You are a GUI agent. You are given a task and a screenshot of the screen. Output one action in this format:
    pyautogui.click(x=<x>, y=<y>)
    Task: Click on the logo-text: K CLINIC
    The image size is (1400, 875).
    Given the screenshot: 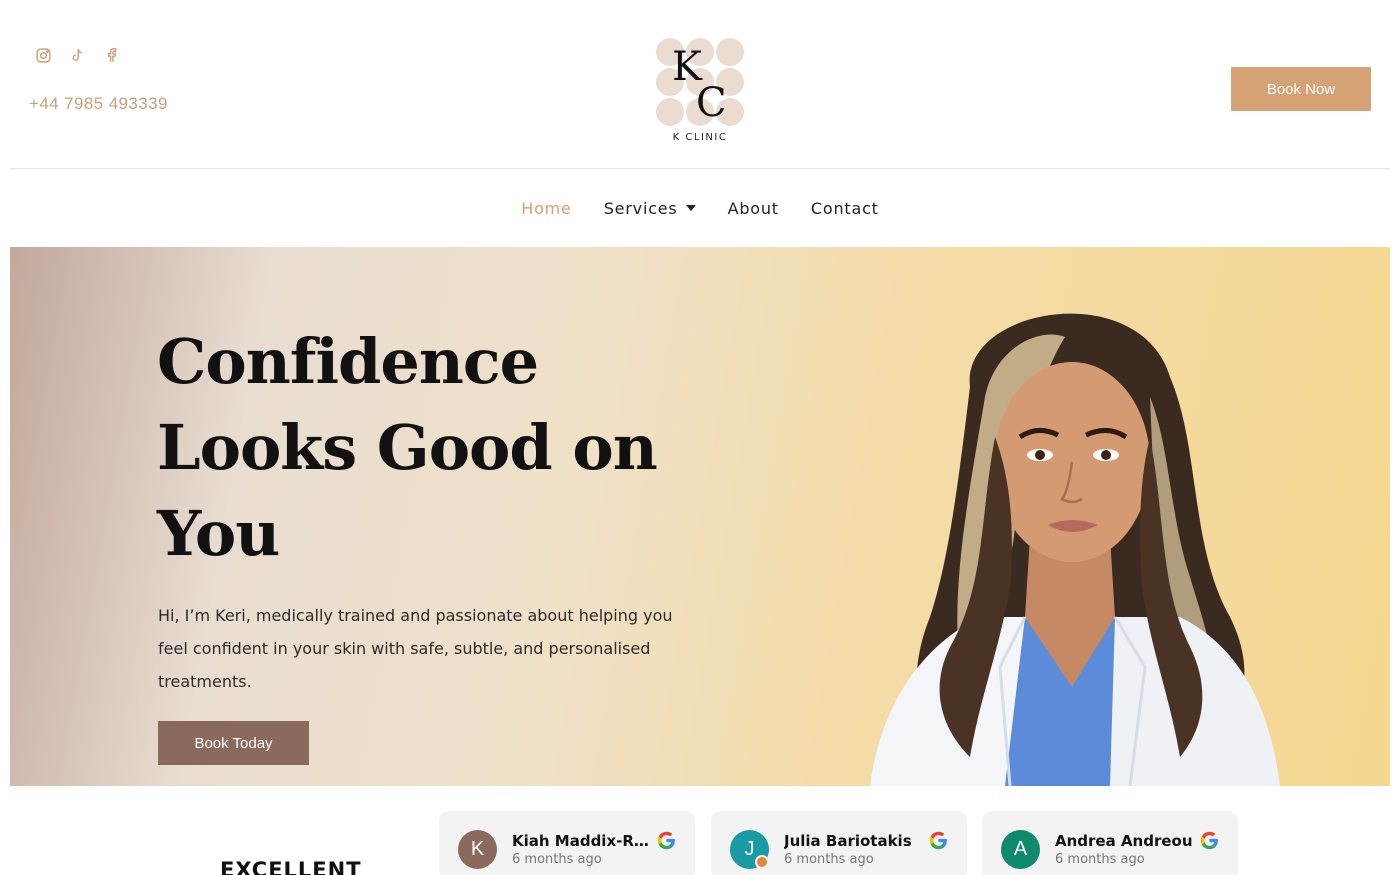 What is the action you would take?
    pyautogui.click(x=700, y=137)
    